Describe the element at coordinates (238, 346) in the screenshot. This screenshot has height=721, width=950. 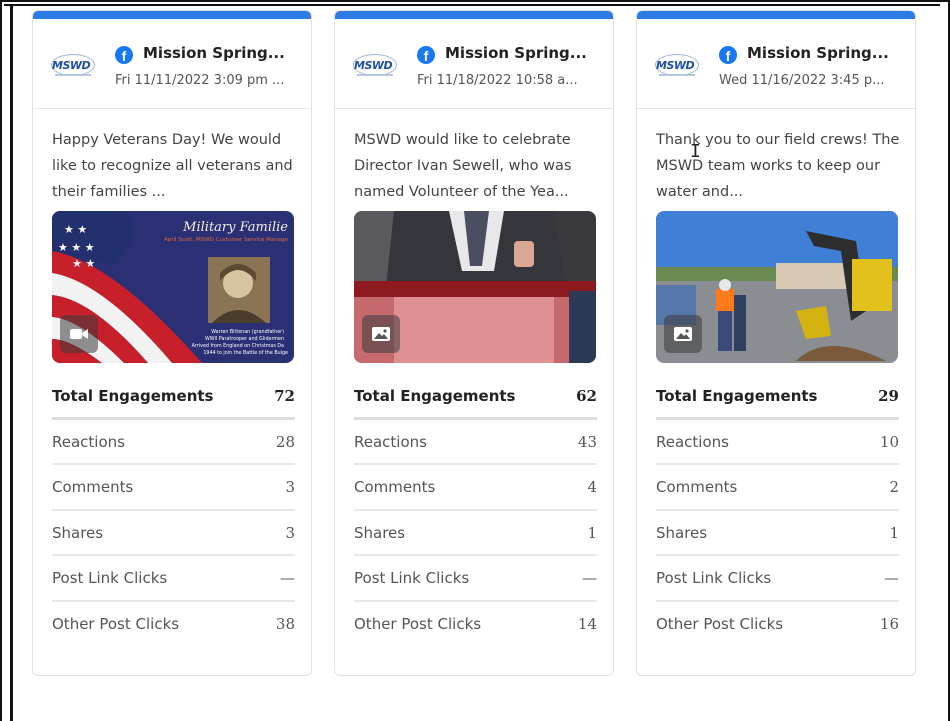
I see `svg-text:Arrived from England on Christ: Arrived from England on Christmas Da` at that location.